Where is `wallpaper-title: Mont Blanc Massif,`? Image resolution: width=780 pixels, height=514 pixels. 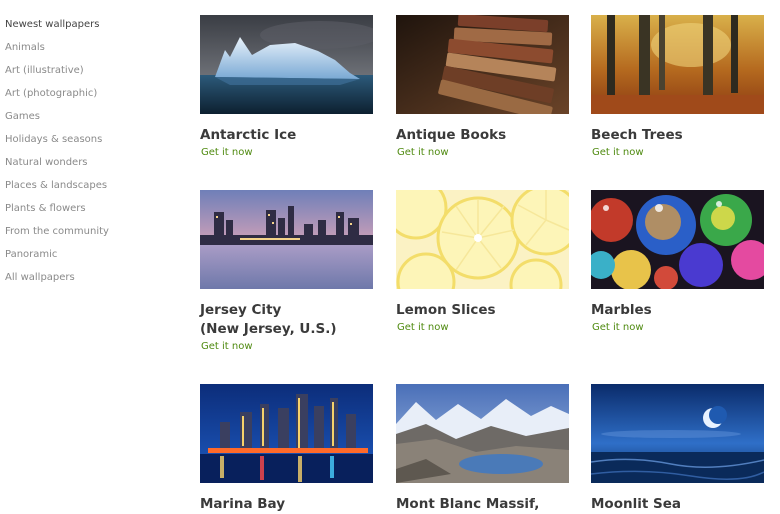 wallpaper-title: Mont Blanc Massif, is located at coordinates (468, 504).